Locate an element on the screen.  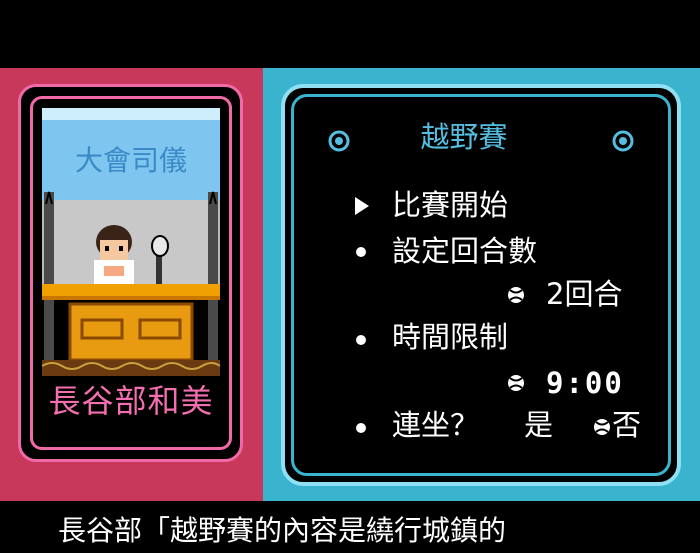
host-booth-image: 大會司儀 is located at coordinates (131, 242).